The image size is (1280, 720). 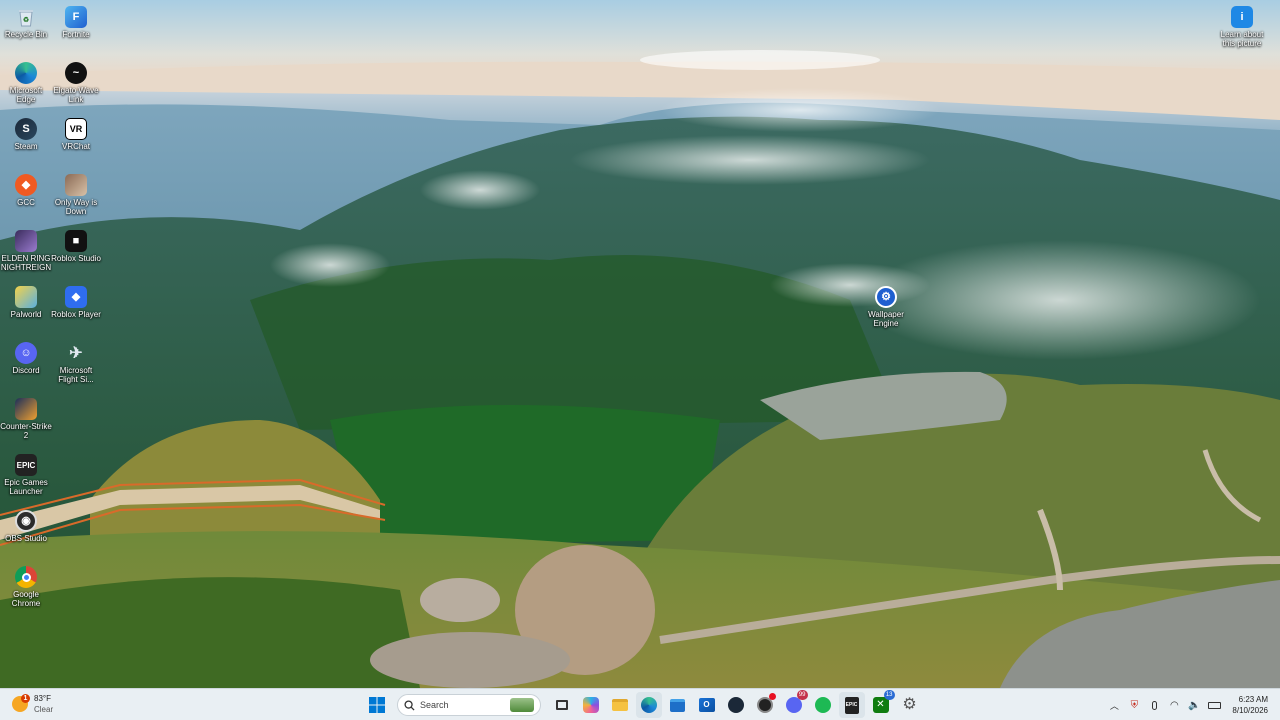 I want to click on learn-picture-icon: i, so click(x=1242, y=17).